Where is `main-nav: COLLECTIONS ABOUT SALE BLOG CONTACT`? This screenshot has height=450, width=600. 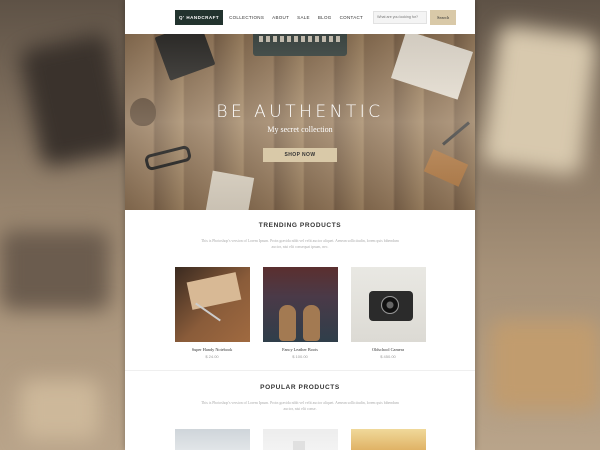
main-nav: COLLECTIONS ABOUT SALE BLOG CONTACT is located at coordinates (296, 17).